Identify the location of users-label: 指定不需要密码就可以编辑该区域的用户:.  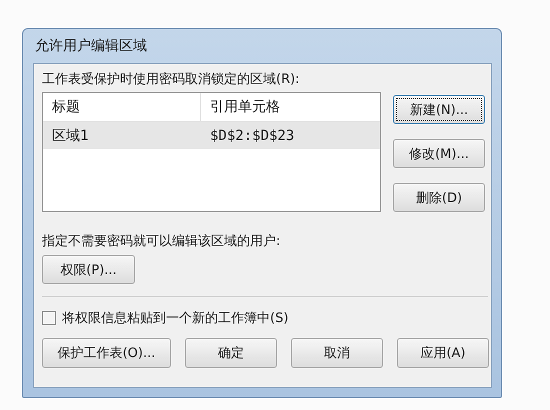
(162, 242).